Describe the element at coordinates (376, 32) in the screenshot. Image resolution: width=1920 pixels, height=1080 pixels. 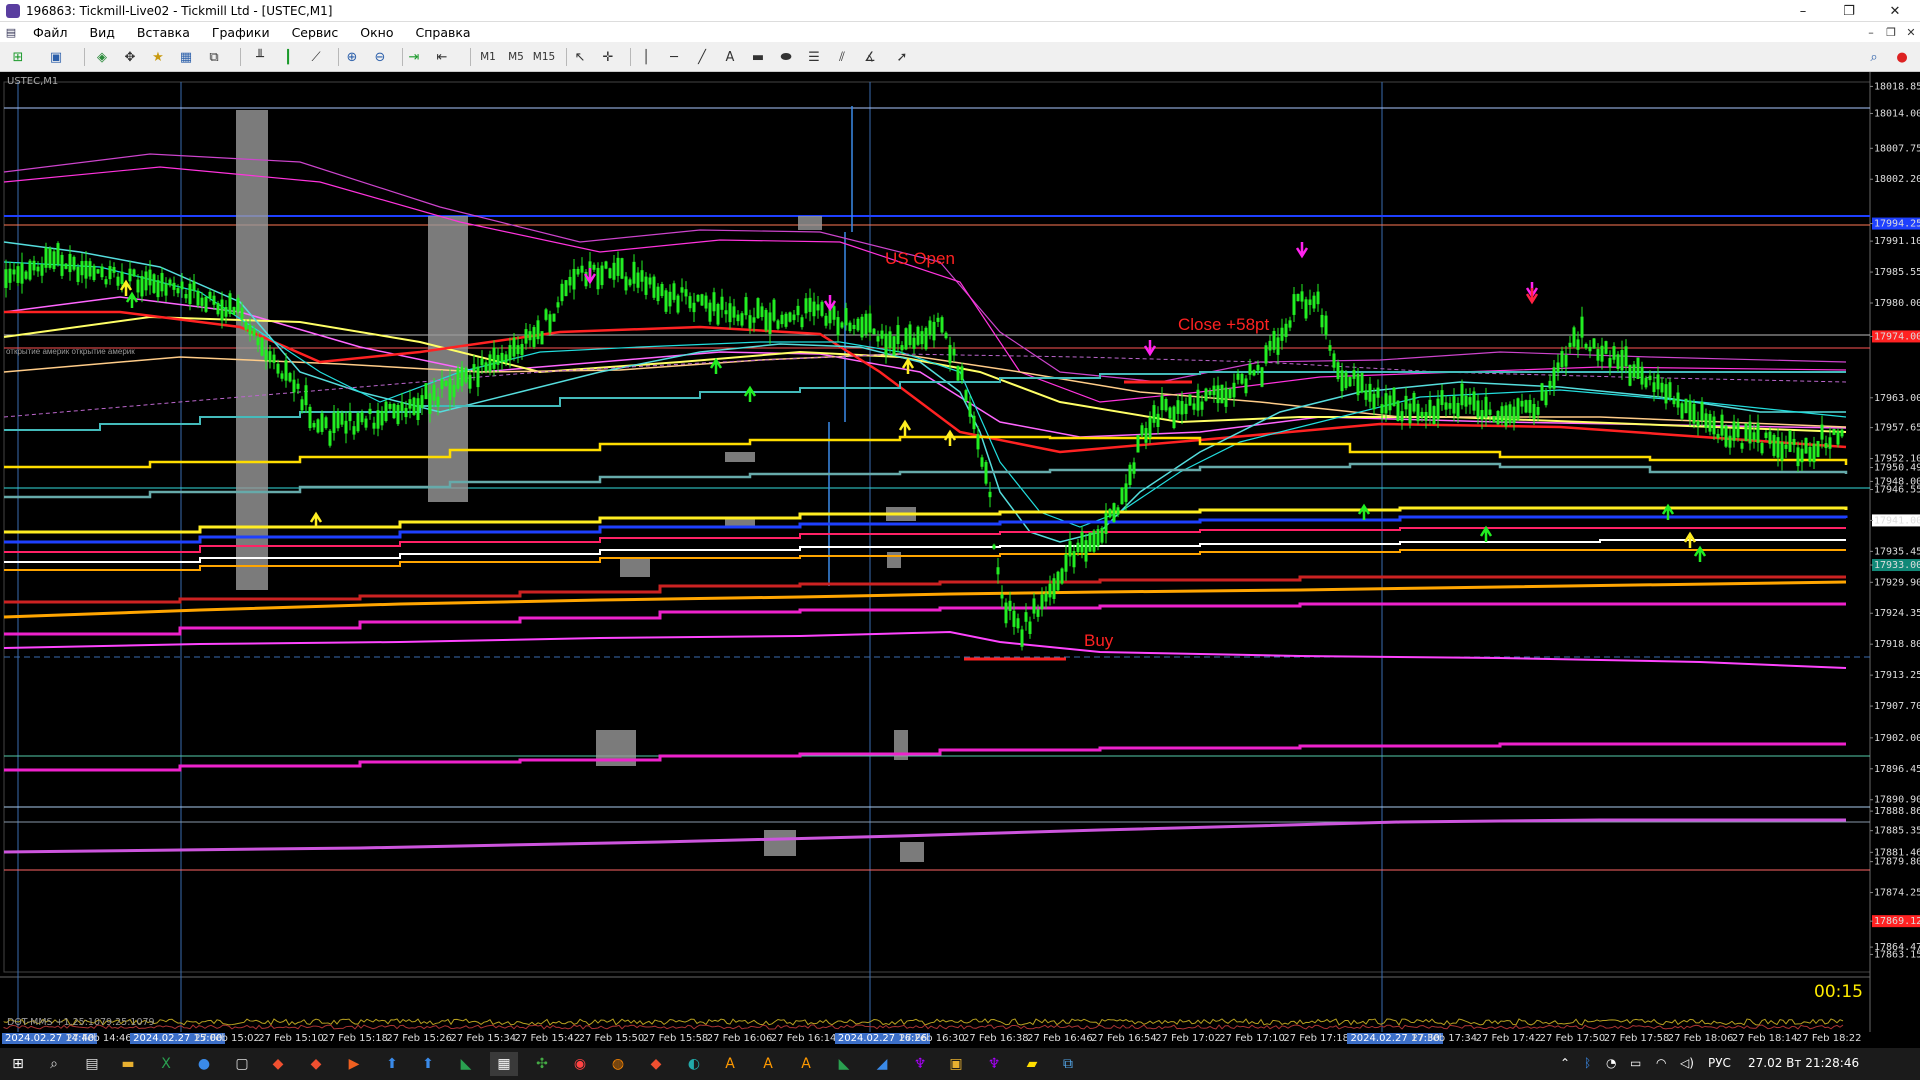
I see `menu-window: Окно` at that location.